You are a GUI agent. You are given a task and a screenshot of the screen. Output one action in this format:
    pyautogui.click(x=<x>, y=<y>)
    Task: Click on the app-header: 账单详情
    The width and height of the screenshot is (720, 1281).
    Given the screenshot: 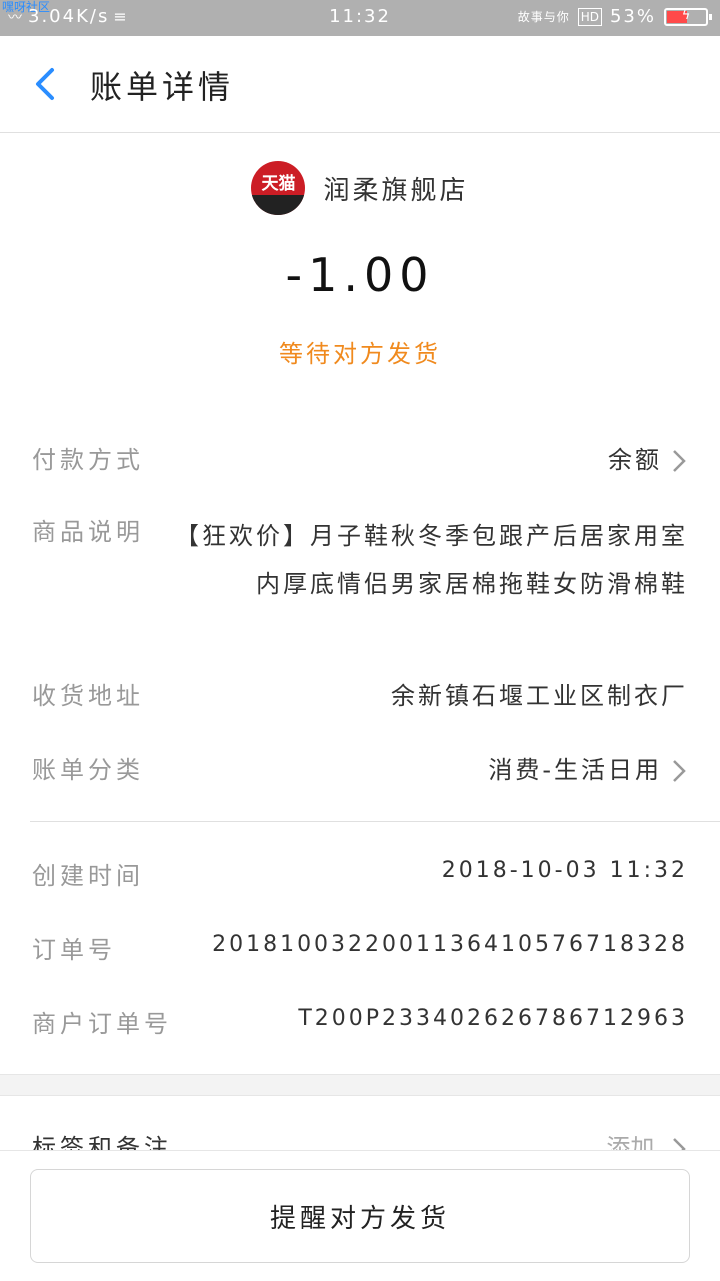 What is the action you would take?
    pyautogui.click(x=360, y=84)
    